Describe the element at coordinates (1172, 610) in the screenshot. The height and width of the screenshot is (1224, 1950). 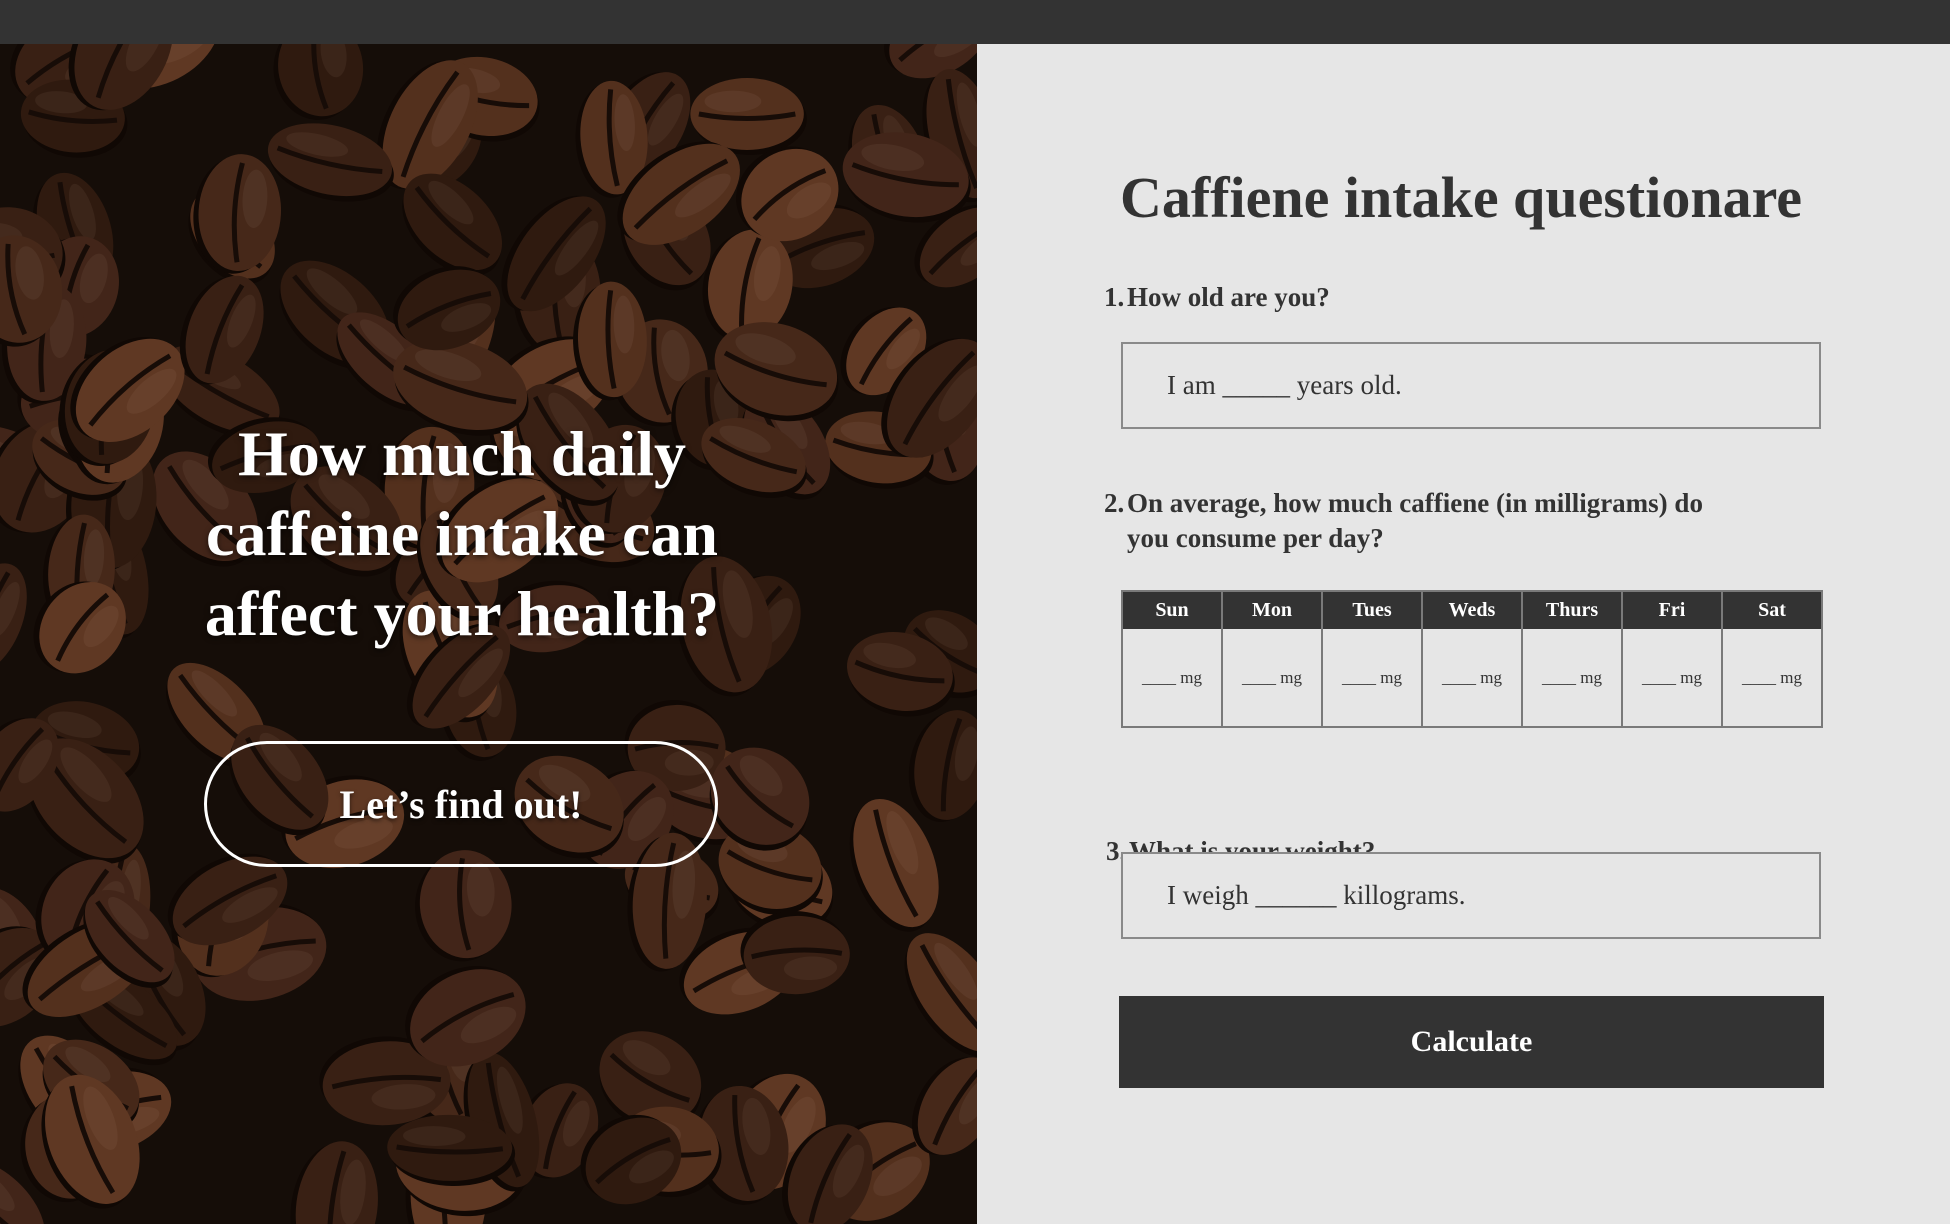
I see `day-header: Sun` at that location.